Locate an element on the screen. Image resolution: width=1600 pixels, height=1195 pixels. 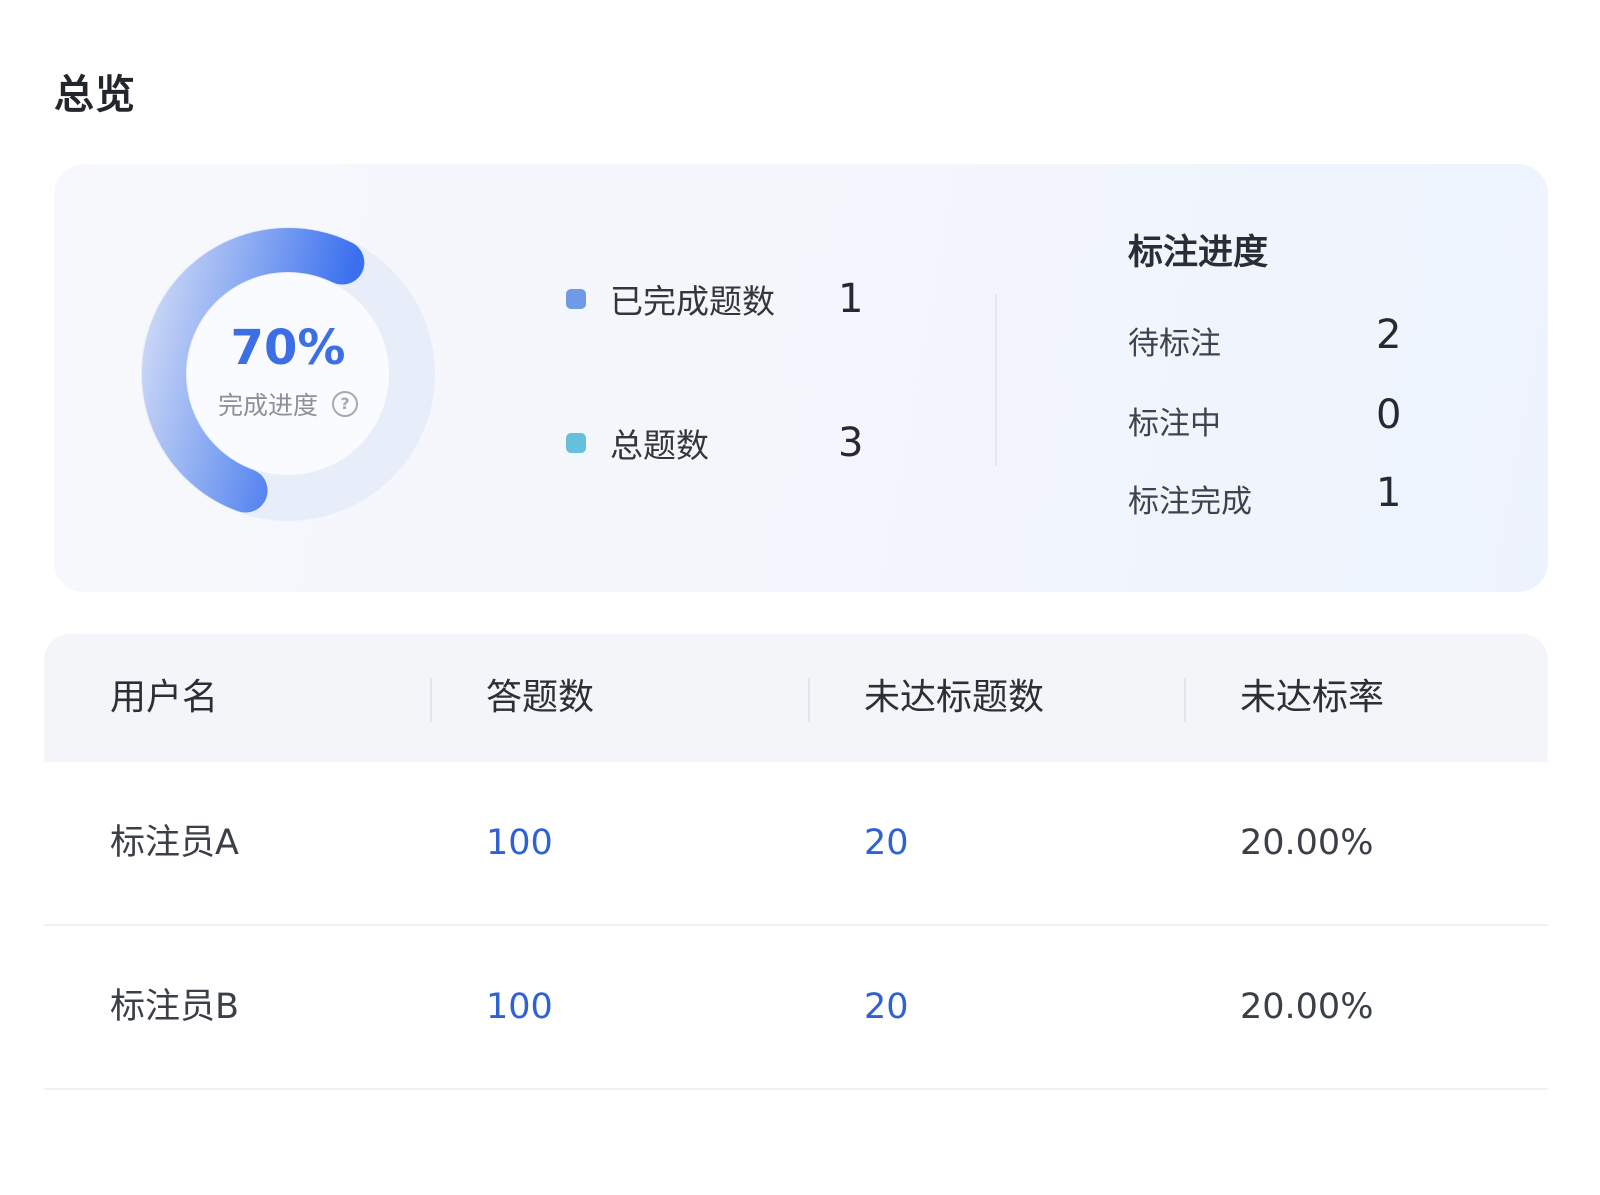
progress-value-done: 1 is located at coordinates (1389, 493).